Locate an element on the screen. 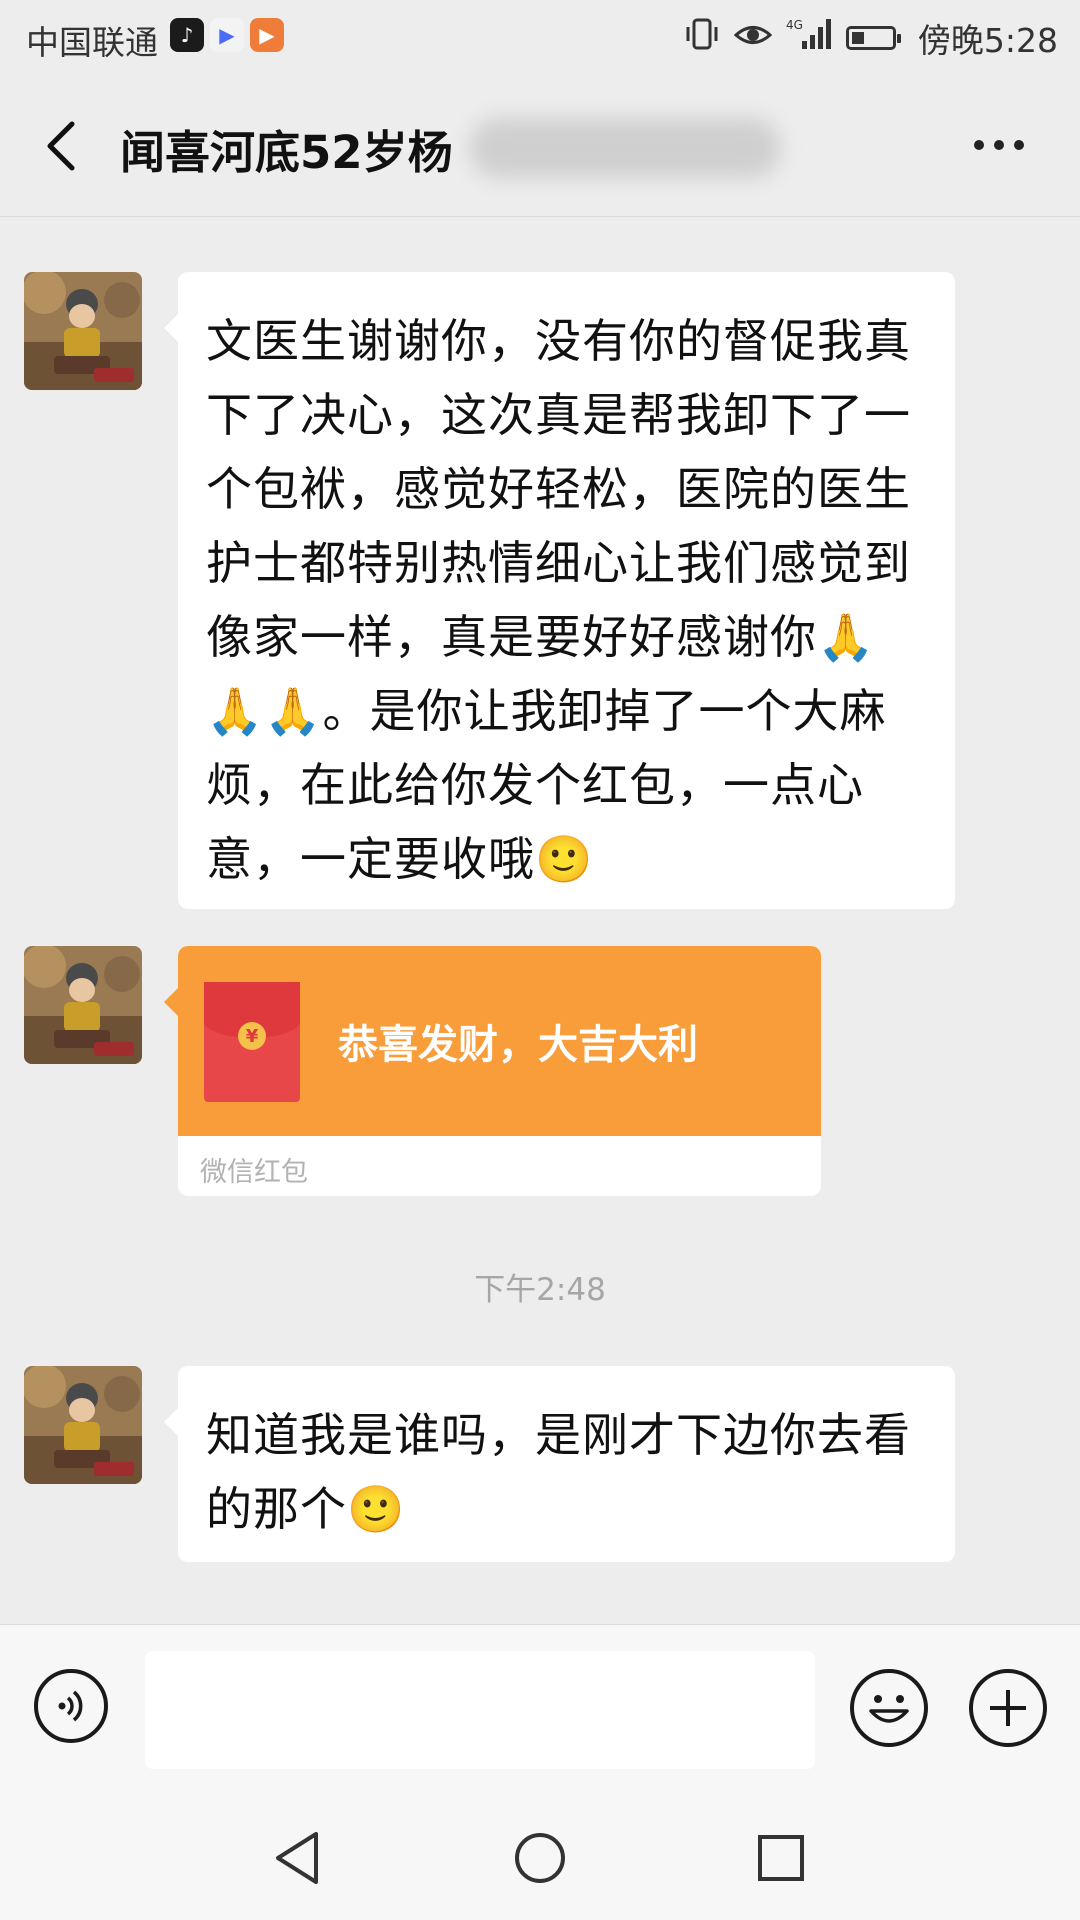 The width and height of the screenshot is (1080, 1920). battery-icon is located at coordinates (873, 38).